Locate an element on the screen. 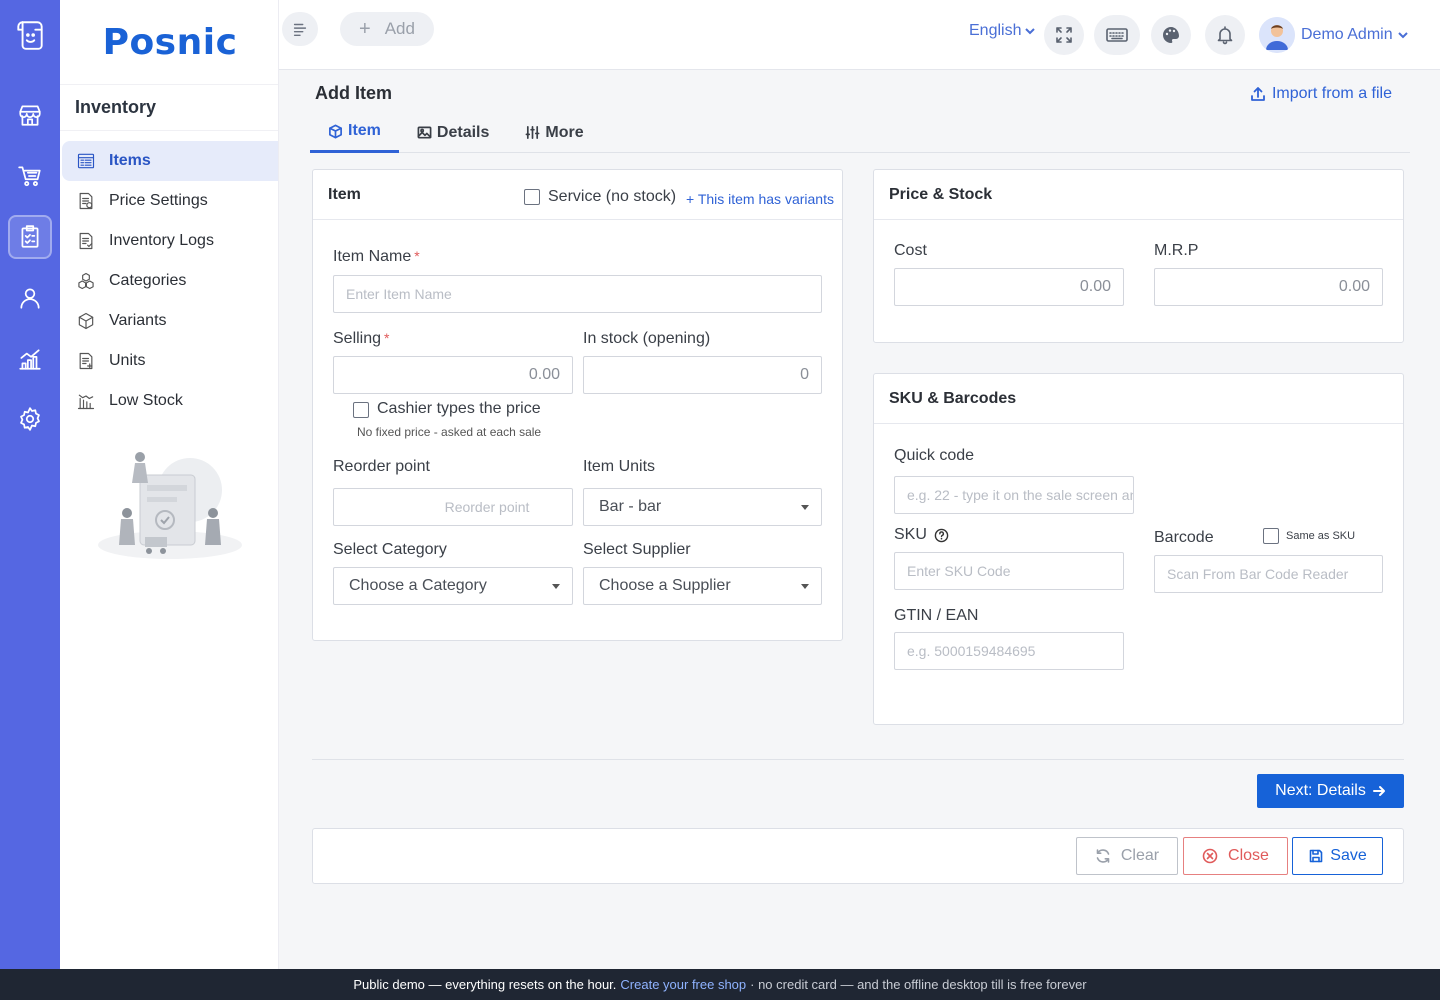  sidebar-item-price-settings: Price Settings is located at coordinates (170, 201).